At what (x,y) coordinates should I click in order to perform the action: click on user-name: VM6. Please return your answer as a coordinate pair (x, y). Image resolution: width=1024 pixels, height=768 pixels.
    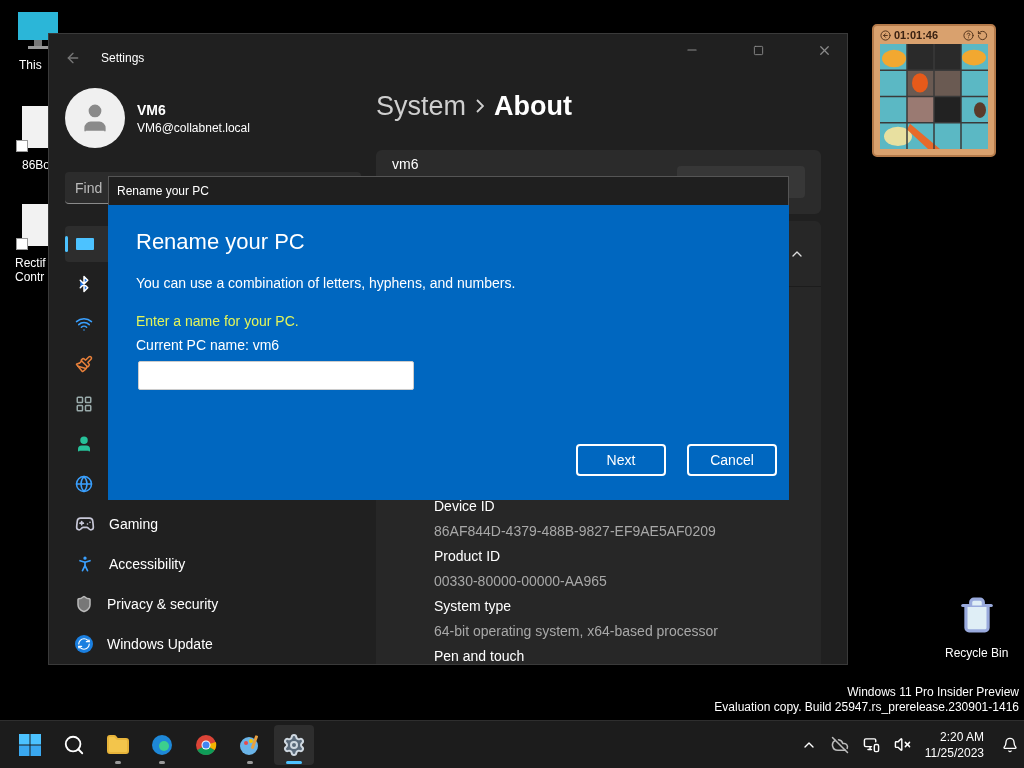
    Looking at the image, I should click on (152, 109).